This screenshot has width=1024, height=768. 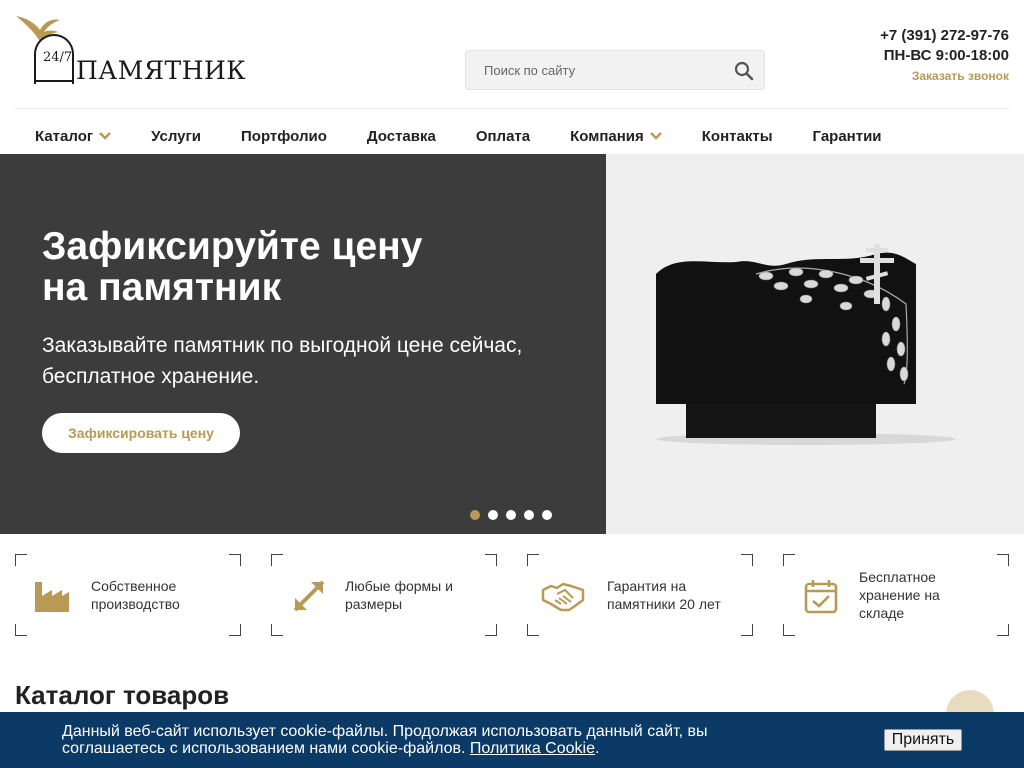 I want to click on cookie-policy-link: Политика Cookie, so click(x=532, y=748).